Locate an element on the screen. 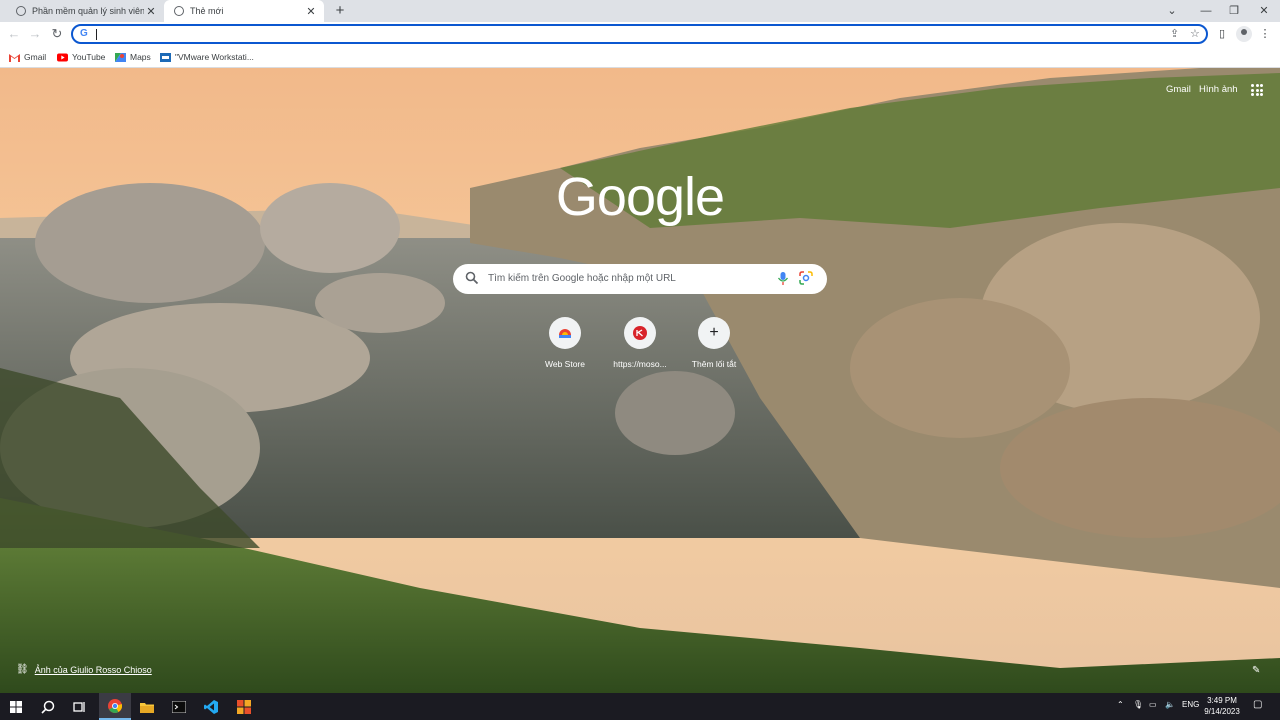  maps-icon is located at coordinates (120, 57).